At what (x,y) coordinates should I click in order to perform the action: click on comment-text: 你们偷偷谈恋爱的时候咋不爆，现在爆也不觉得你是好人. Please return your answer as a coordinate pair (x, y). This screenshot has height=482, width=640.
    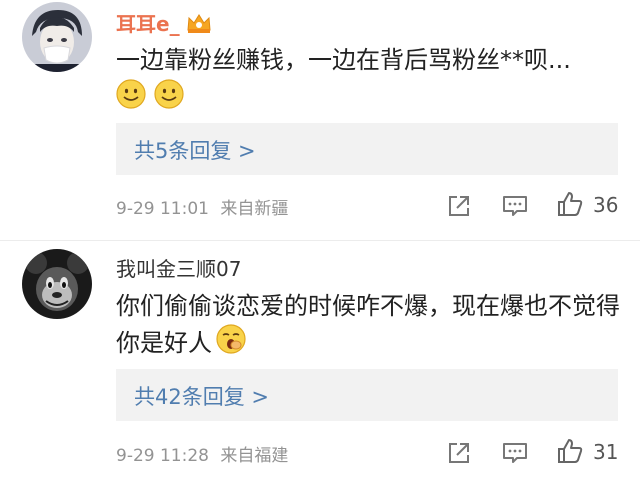
    Looking at the image, I should click on (371, 326).